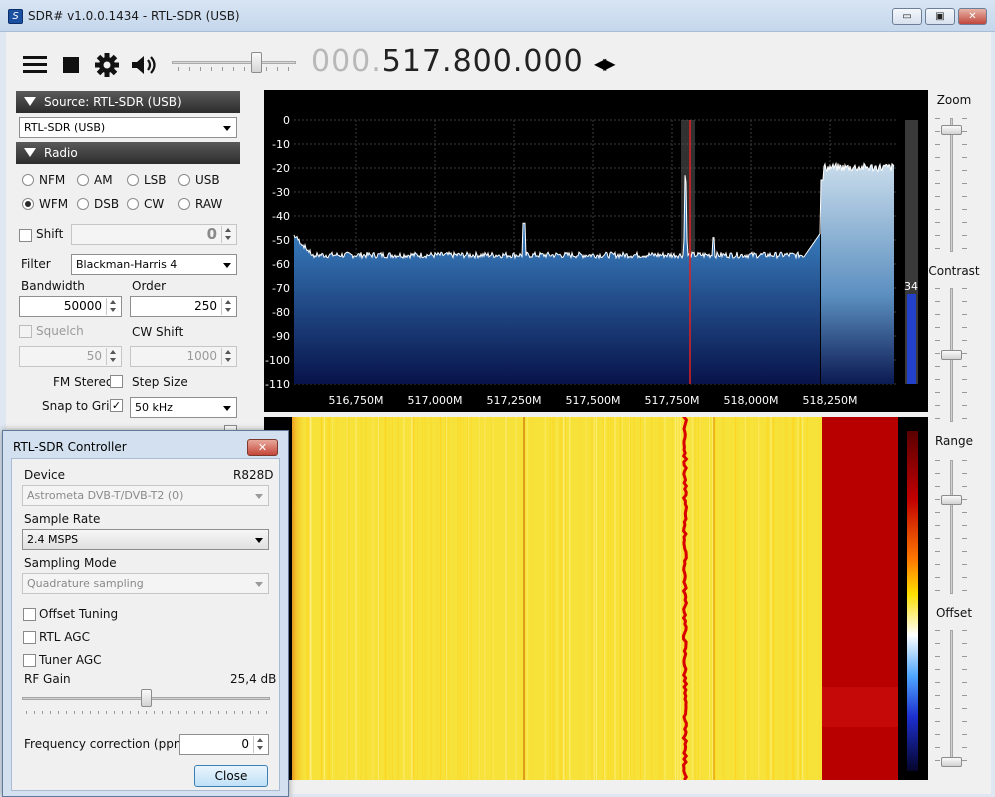  Describe the element at coordinates (951, 185) in the screenshot. I see `zoom-slider-track` at that location.